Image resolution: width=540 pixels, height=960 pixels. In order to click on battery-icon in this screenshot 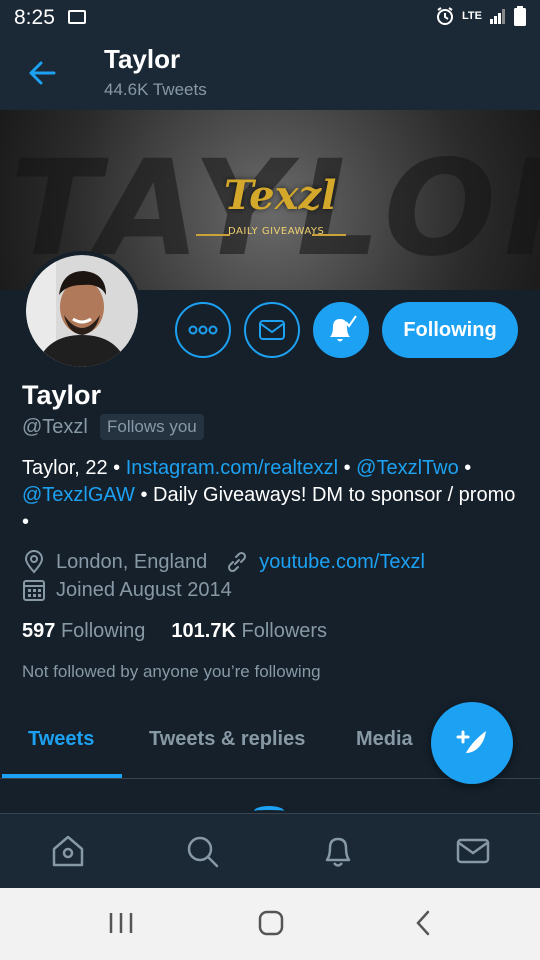, I will do `click(520, 16)`.